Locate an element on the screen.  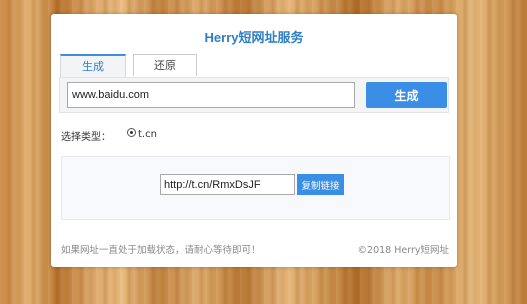
type-select-label: 选择类型： is located at coordinates (86, 137).